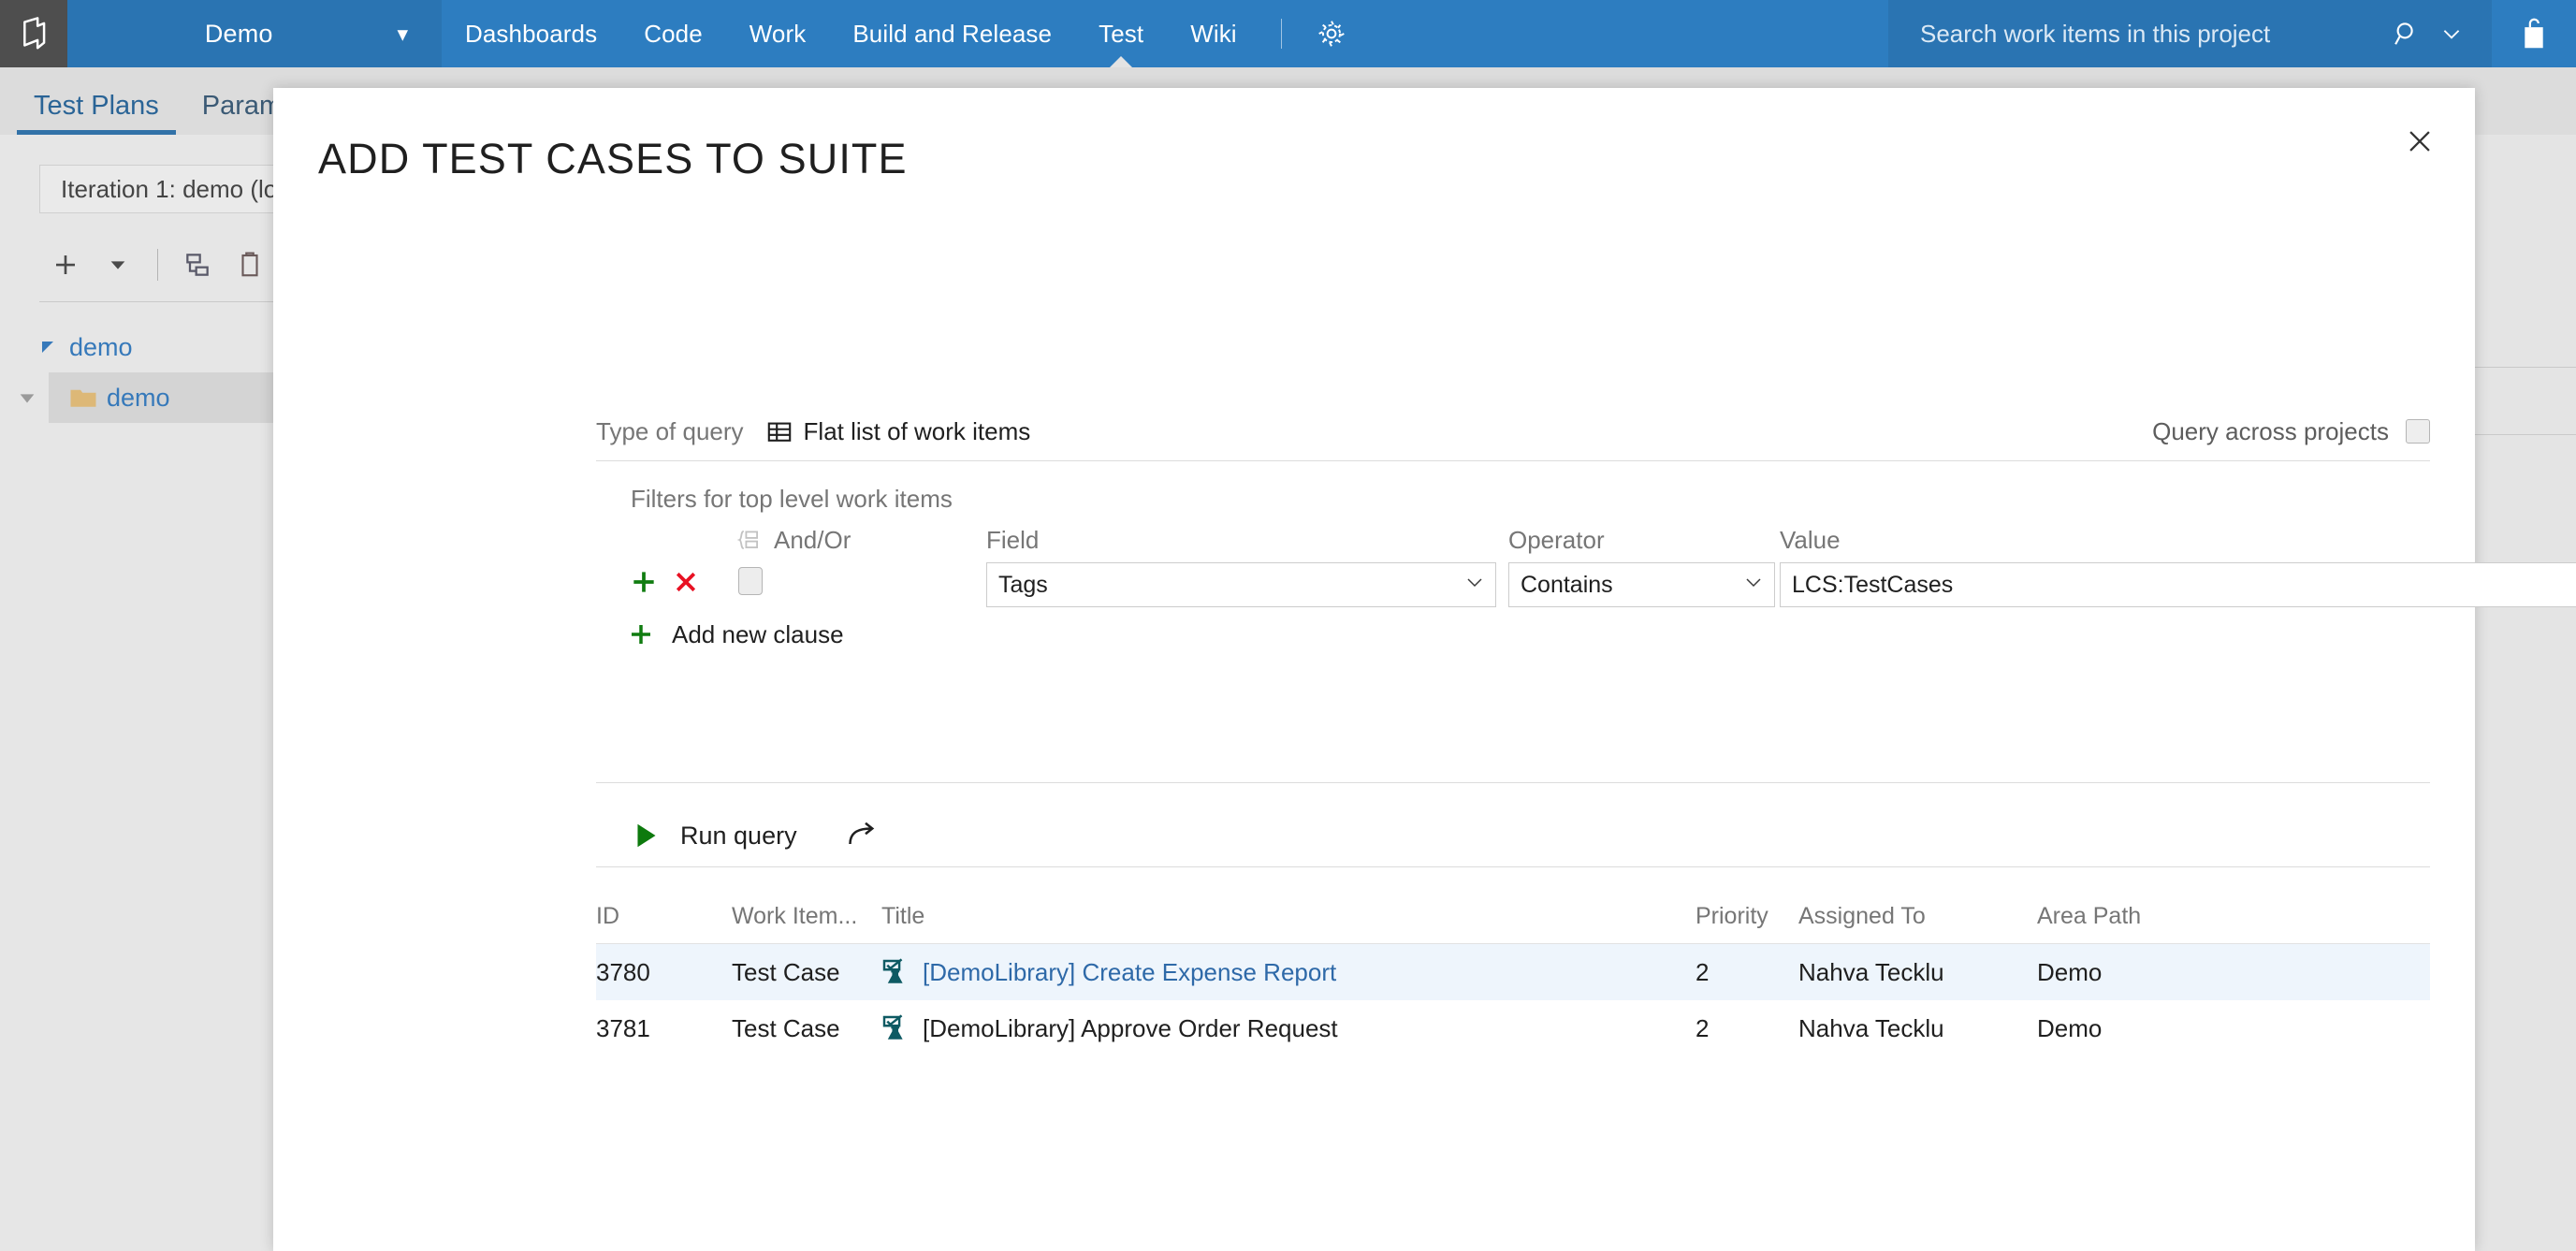 The image size is (2576, 1251). Describe the element at coordinates (2407, 34) in the screenshot. I see `search-icon` at that location.